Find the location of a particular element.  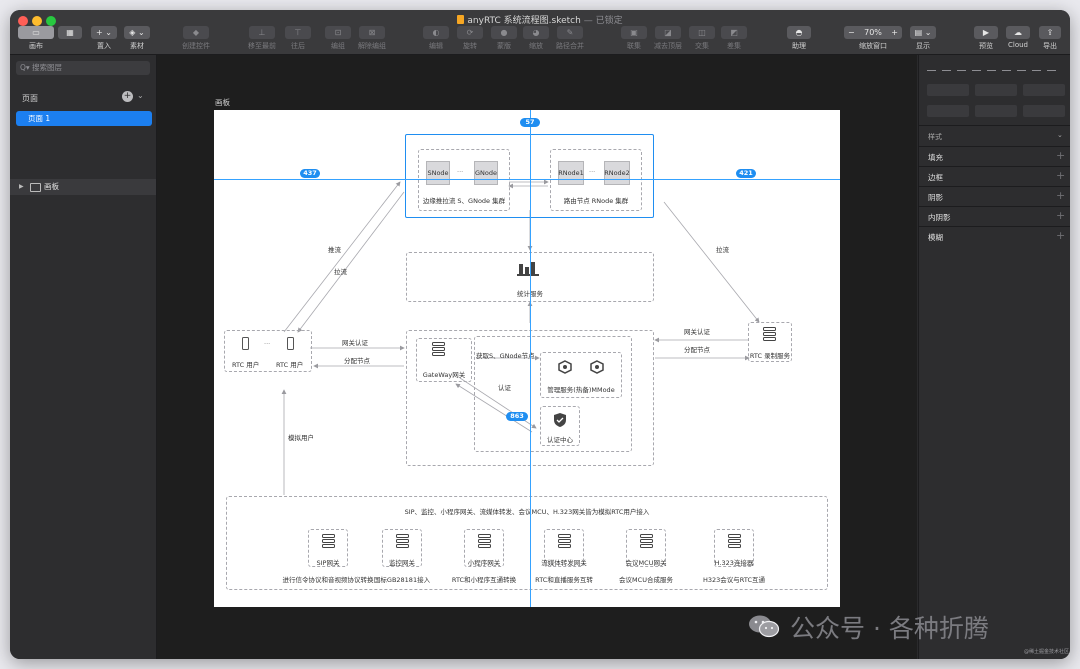

bring-to-front-label: 移至最前 is located at coordinates (262, 46).